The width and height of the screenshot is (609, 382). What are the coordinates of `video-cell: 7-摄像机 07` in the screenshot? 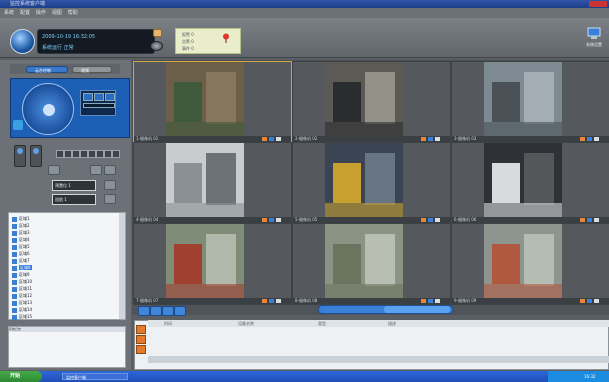 It's located at (212, 264).